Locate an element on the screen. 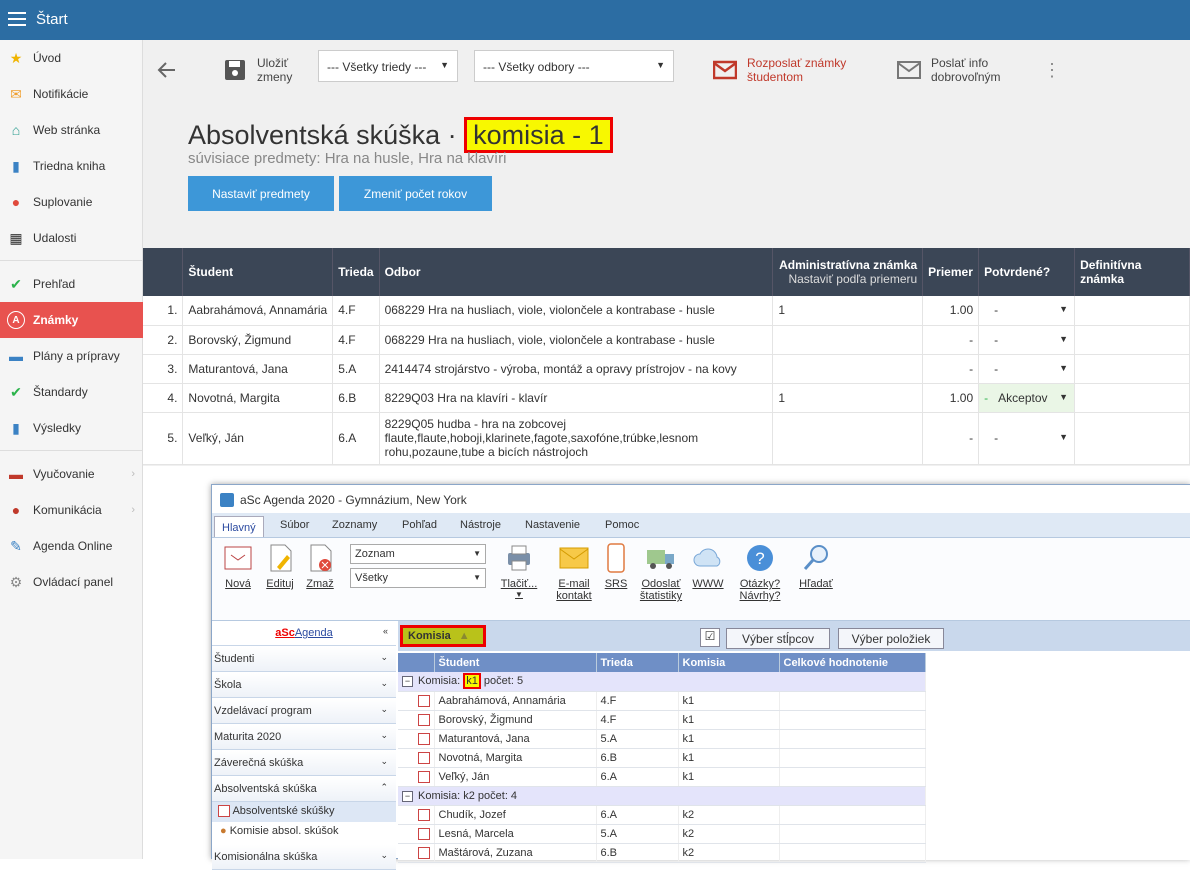 This screenshot has width=1190, height=870. grid-row: Chudík, Jozef 6.A k2 is located at coordinates (662, 815).